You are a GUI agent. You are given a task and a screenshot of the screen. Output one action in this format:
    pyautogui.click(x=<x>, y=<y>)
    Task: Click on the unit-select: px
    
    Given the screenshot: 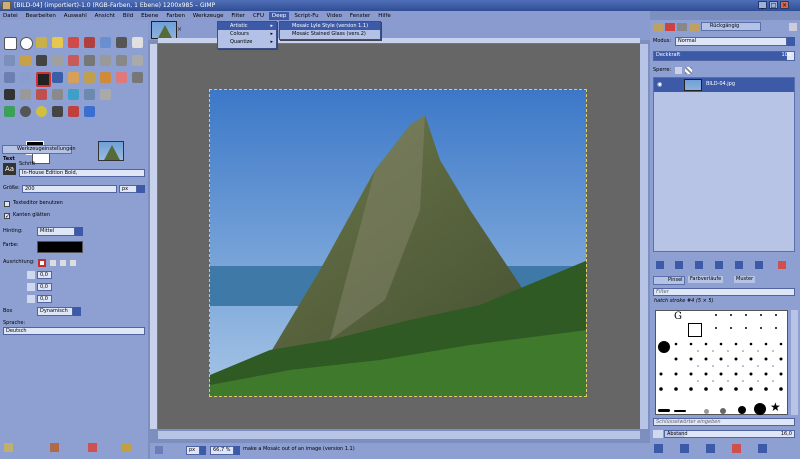 What is the action you would take?
    pyautogui.click(x=193, y=450)
    